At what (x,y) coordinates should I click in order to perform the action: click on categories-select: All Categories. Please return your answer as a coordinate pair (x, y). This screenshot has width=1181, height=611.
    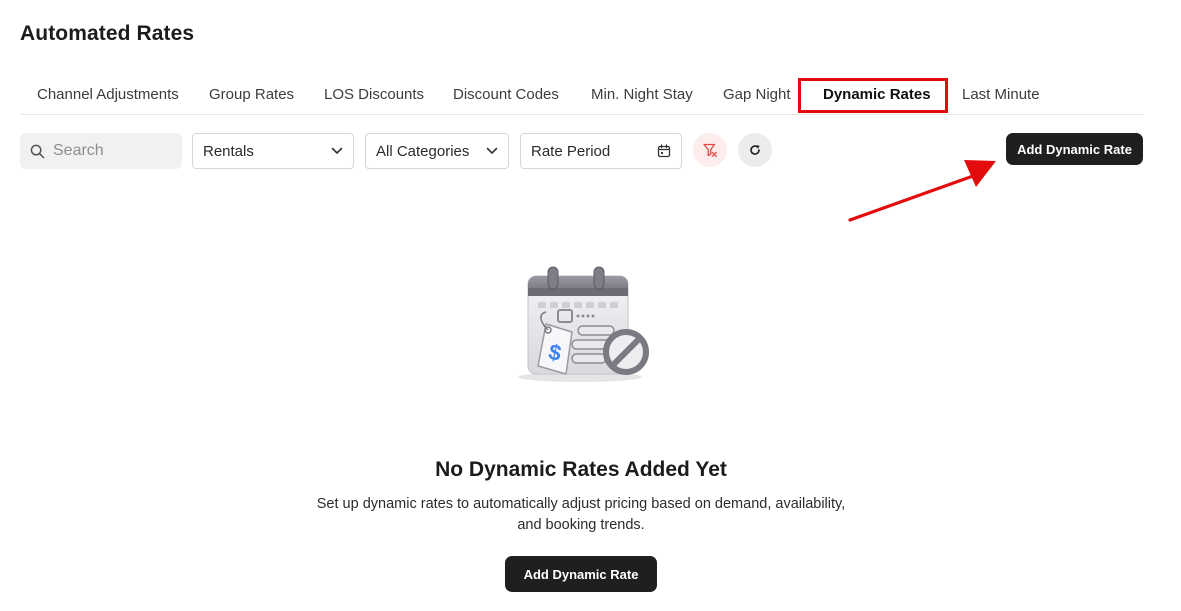
    Looking at the image, I should click on (437, 151).